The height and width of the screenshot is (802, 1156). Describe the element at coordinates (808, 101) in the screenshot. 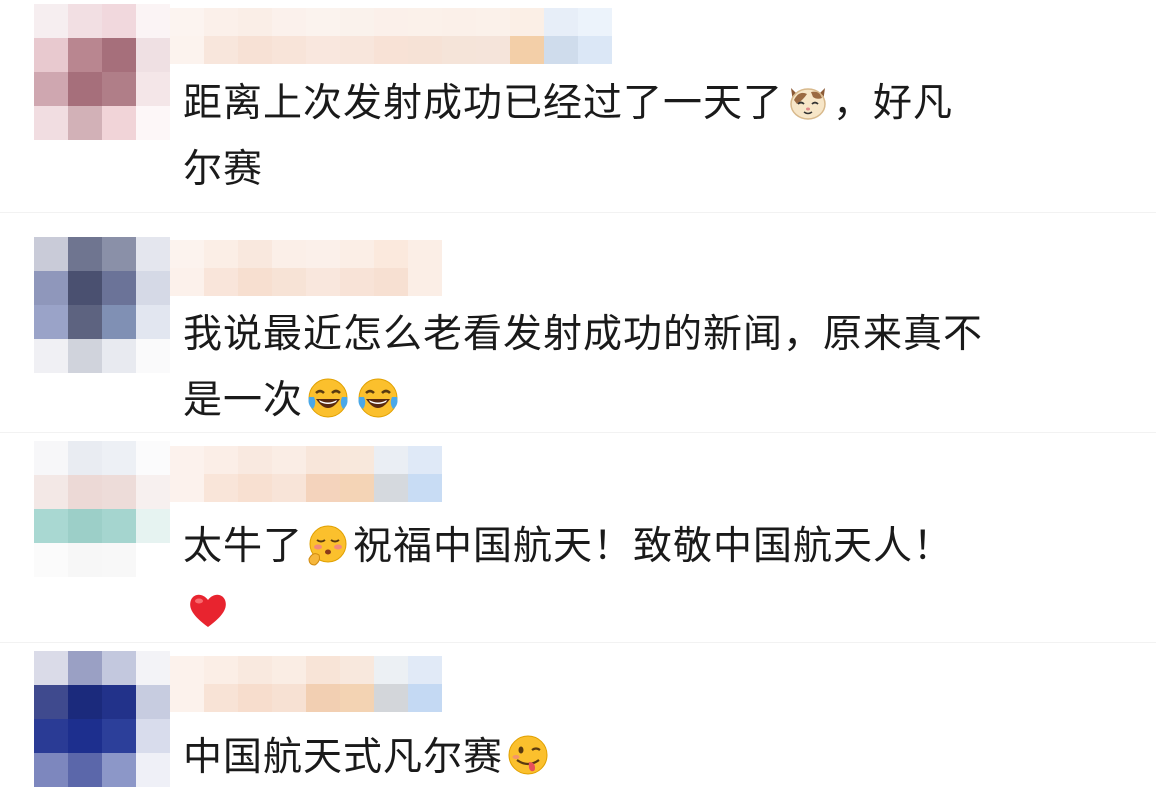

I see `cat-face-icon` at that location.